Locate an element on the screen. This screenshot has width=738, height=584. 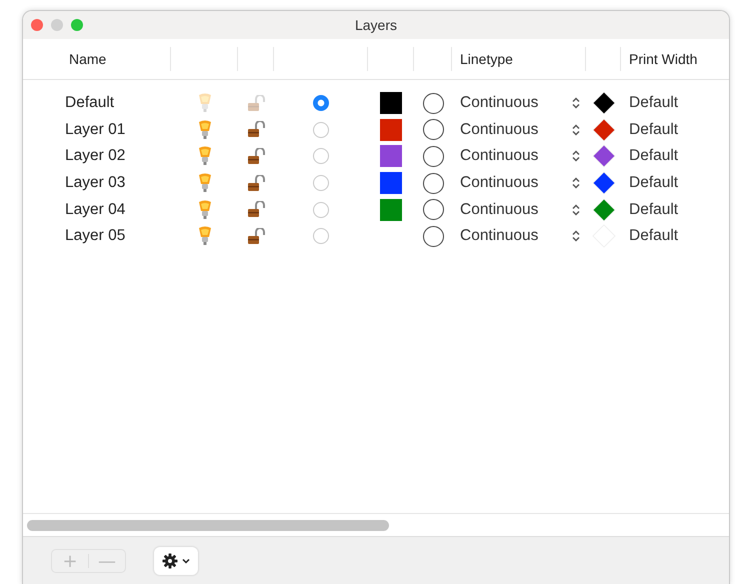
layer-name: Layer 02 is located at coordinates (95, 156).